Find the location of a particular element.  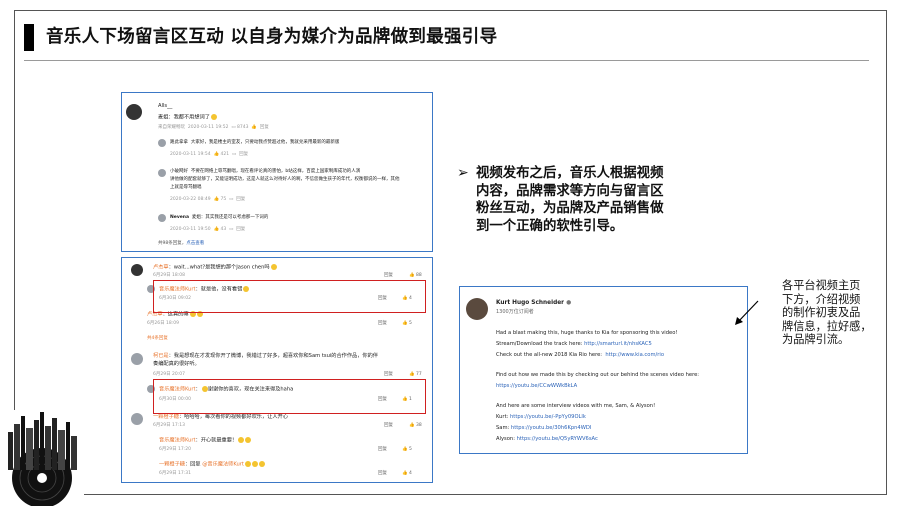

comment-date: 6月29日 17:13 is located at coordinates (169, 425).